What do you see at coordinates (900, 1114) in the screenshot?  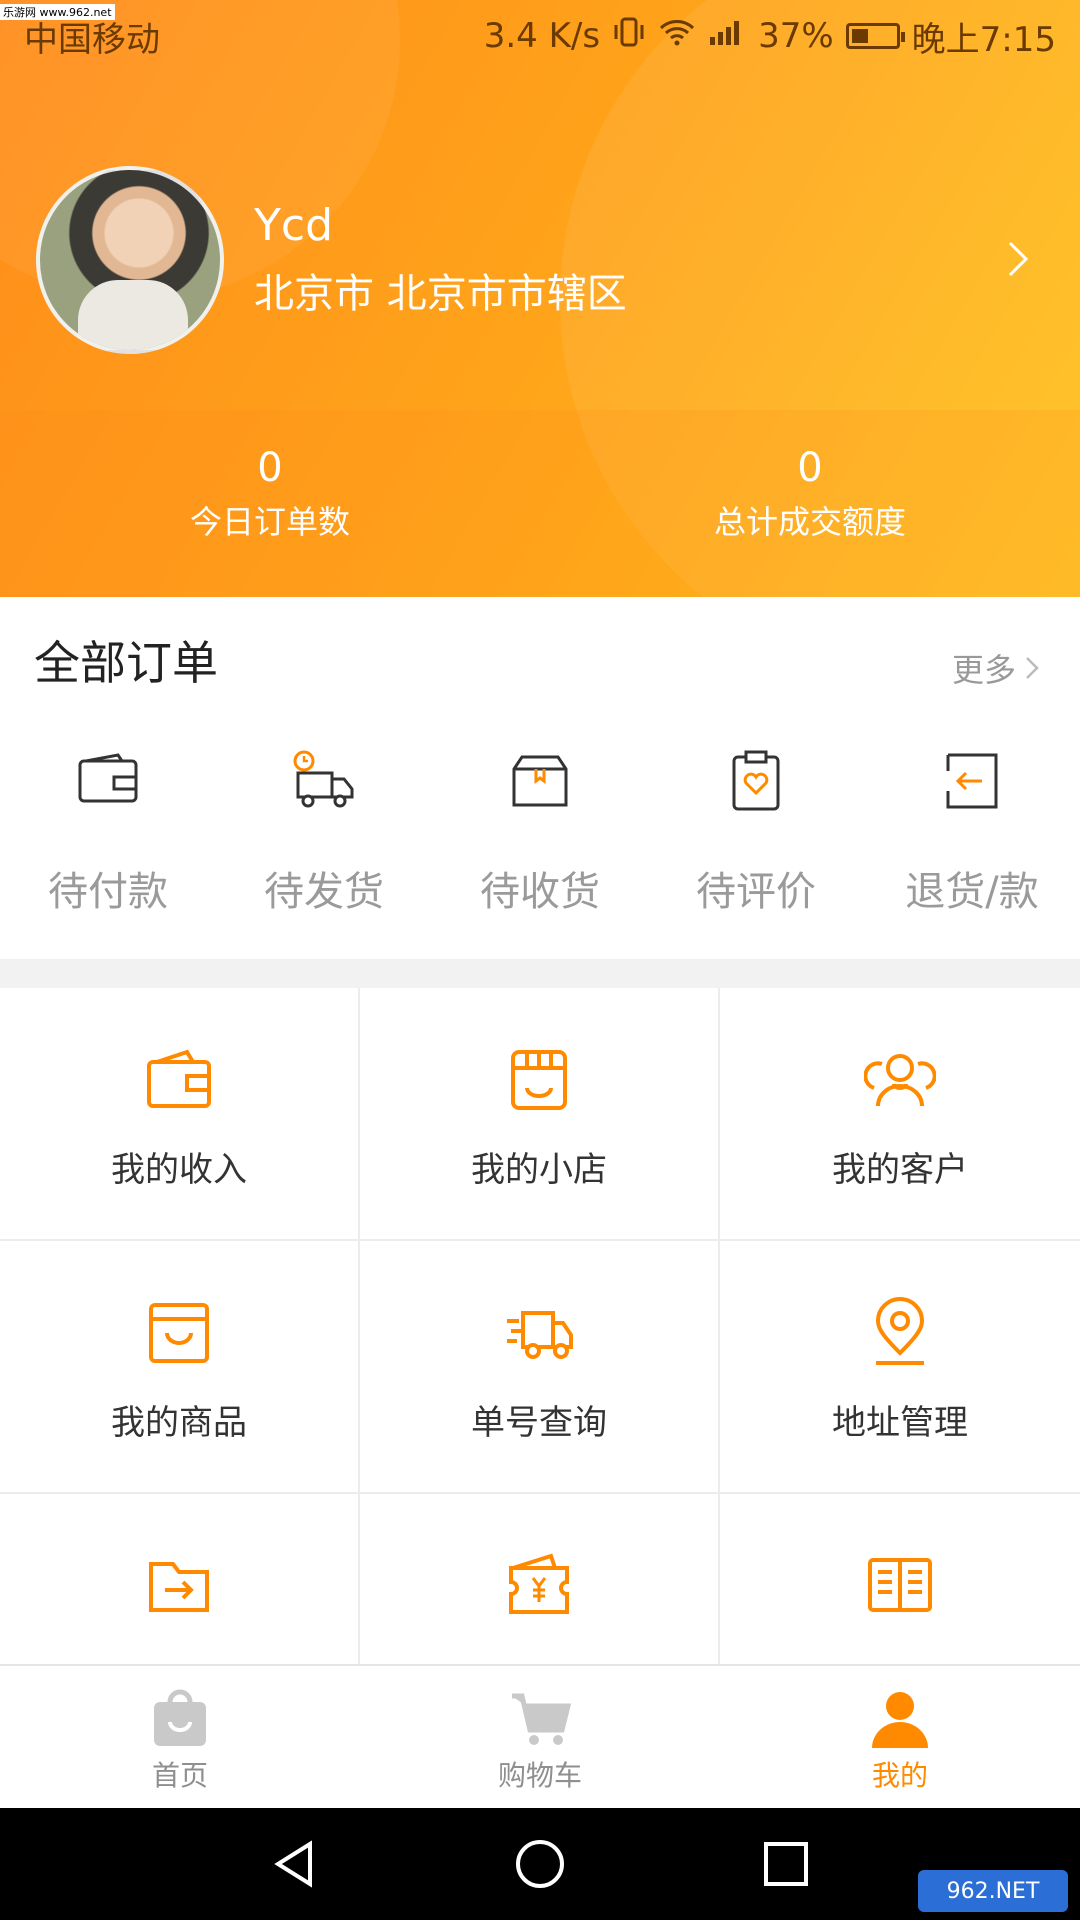 I see `grid-my-customers: 我的客户` at bounding box center [900, 1114].